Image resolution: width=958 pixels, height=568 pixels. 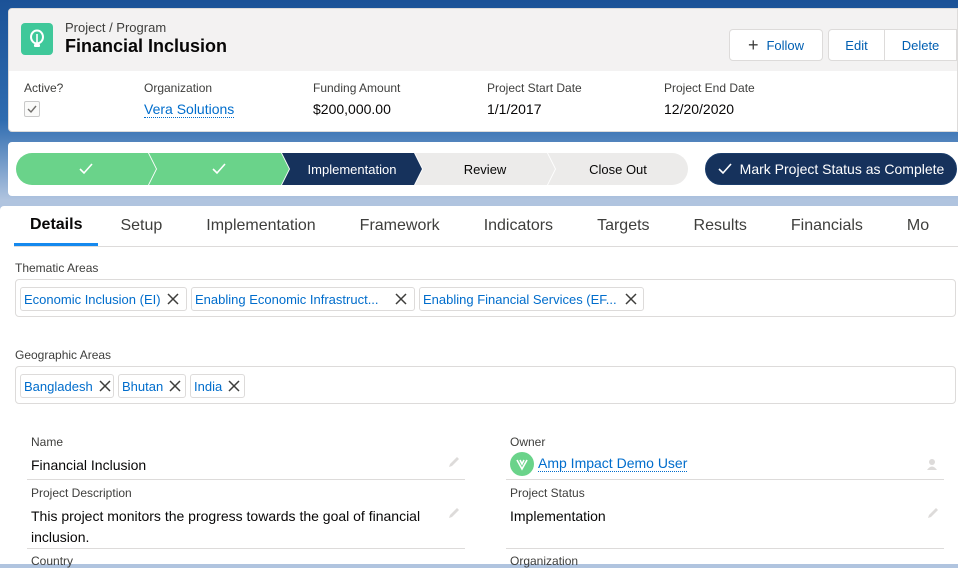 What do you see at coordinates (720, 226) in the screenshot?
I see `tab-results: Results` at bounding box center [720, 226].